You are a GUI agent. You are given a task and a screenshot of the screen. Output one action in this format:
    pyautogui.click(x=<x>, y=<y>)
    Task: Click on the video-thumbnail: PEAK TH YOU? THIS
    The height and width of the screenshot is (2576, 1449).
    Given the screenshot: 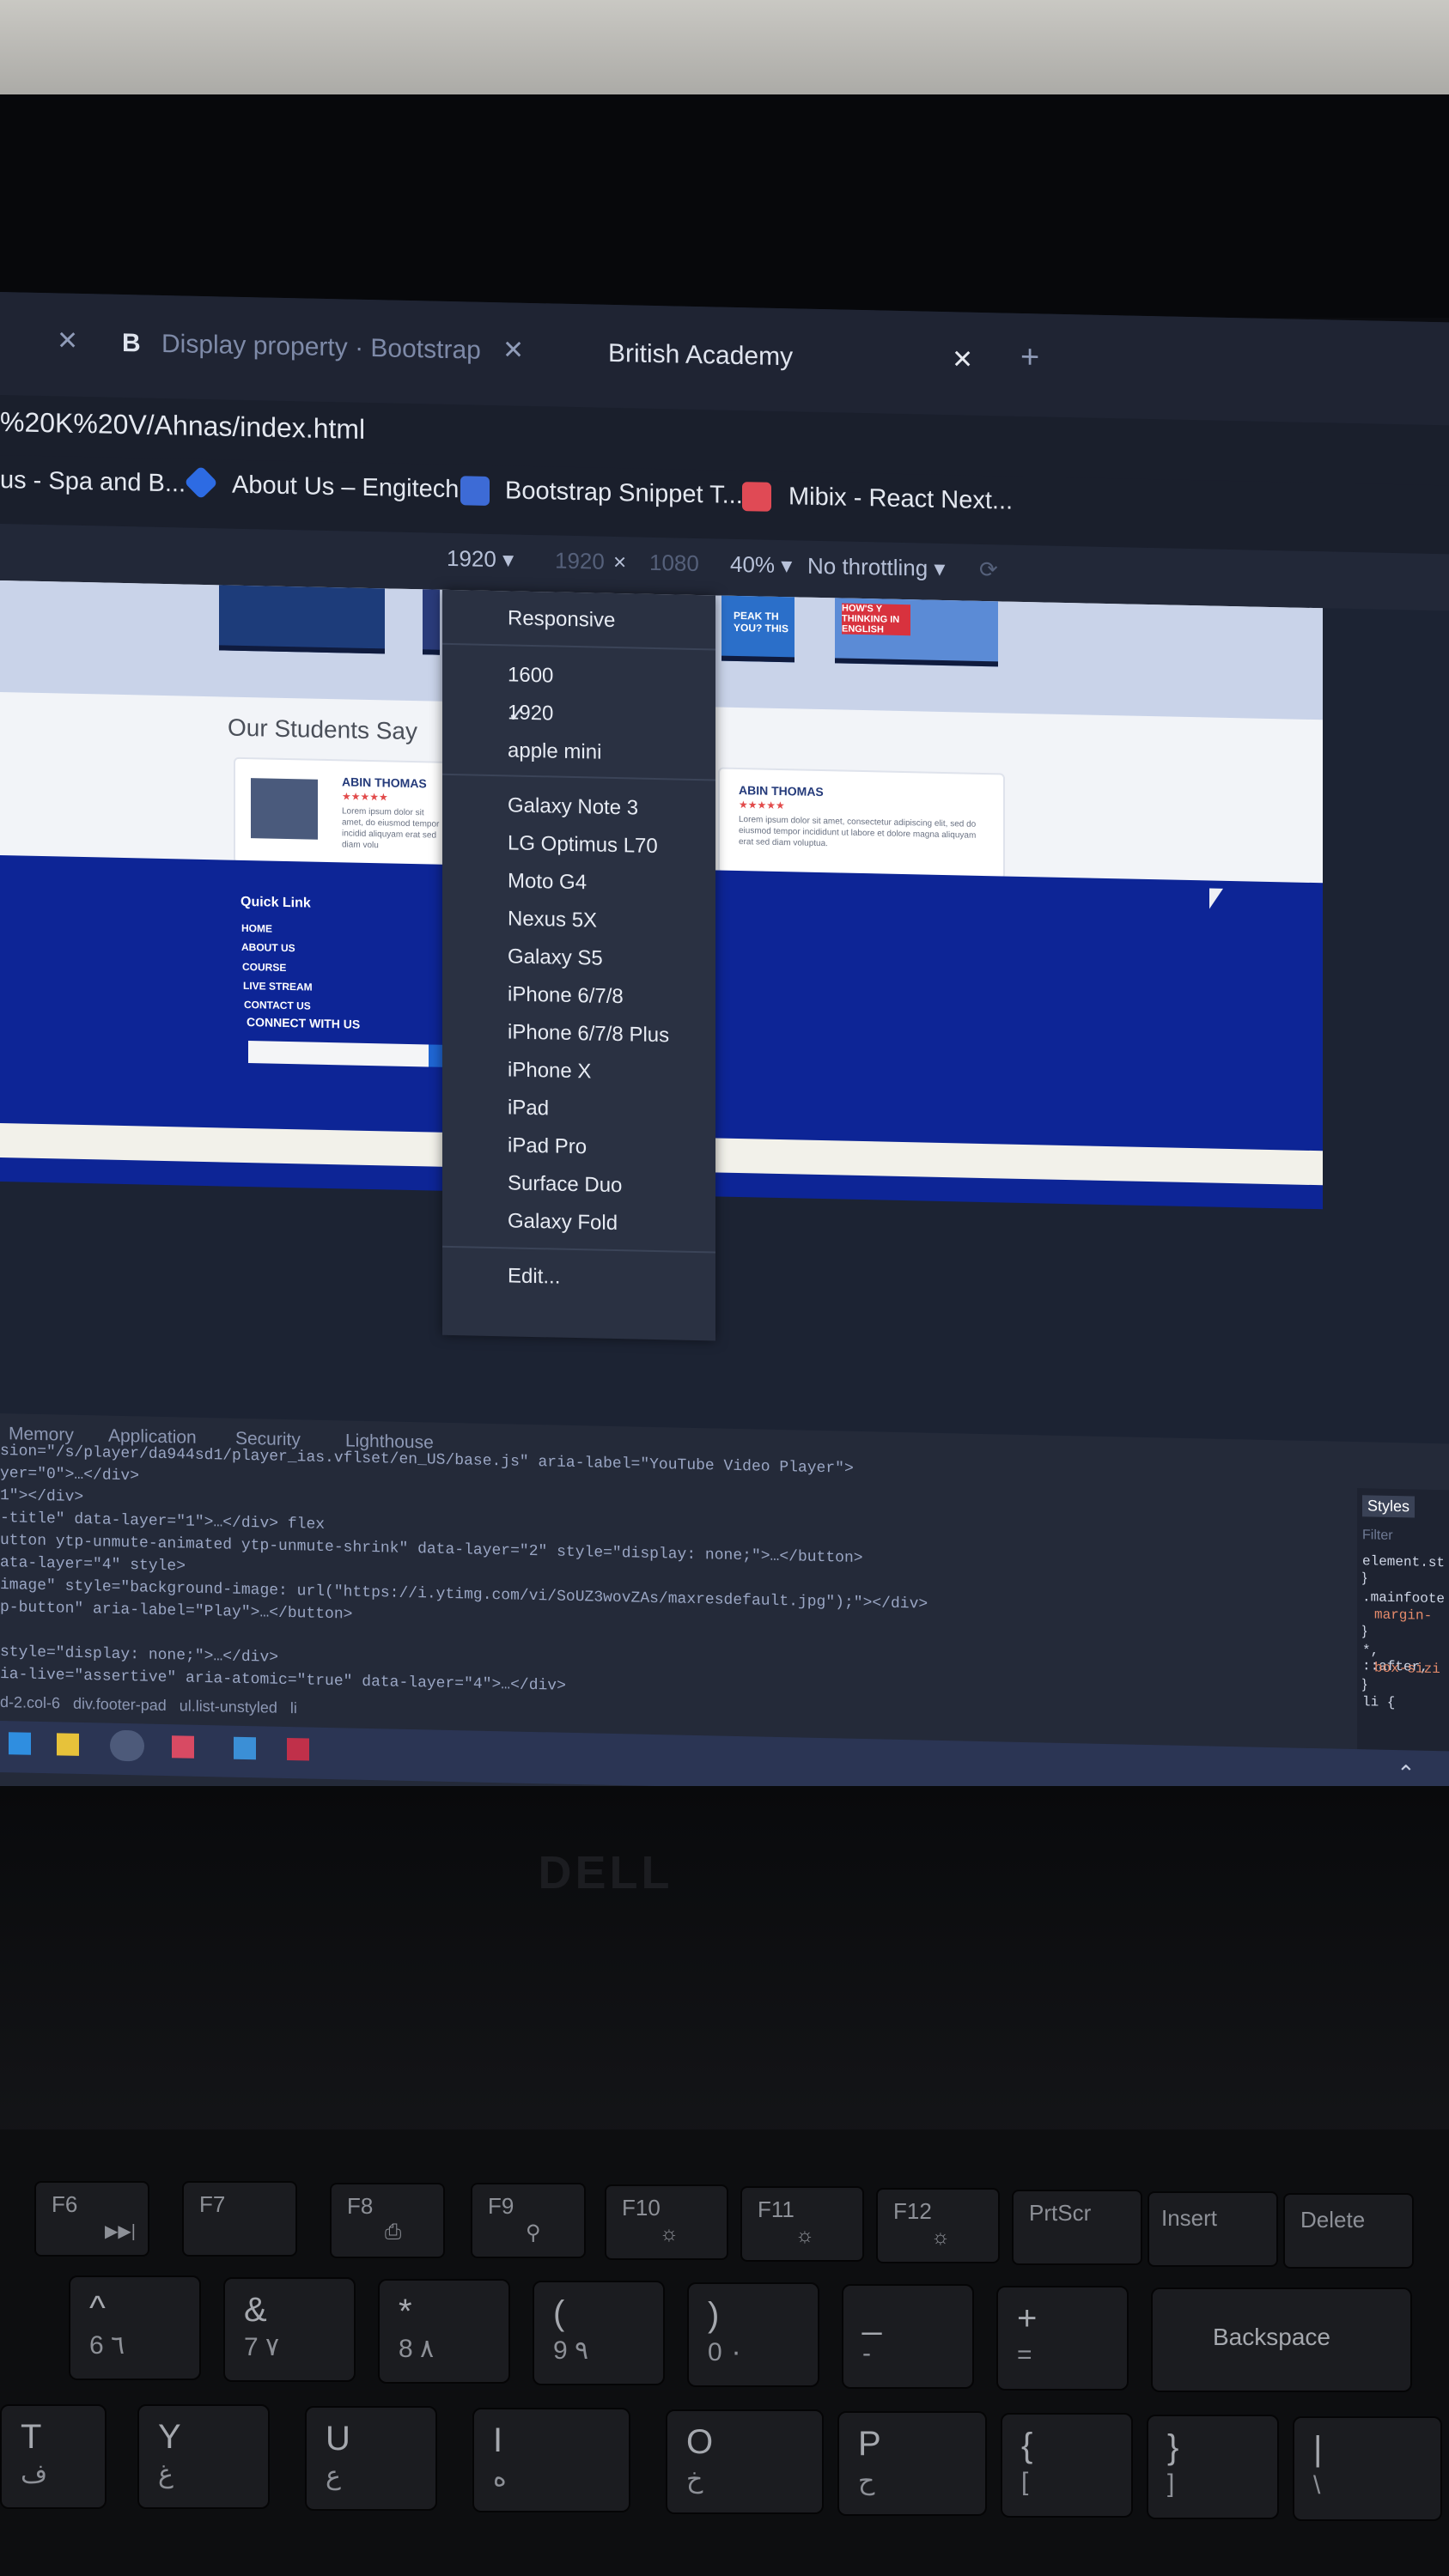 What is the action you would take?
    pyautogui.click(x=758, y=629)
    